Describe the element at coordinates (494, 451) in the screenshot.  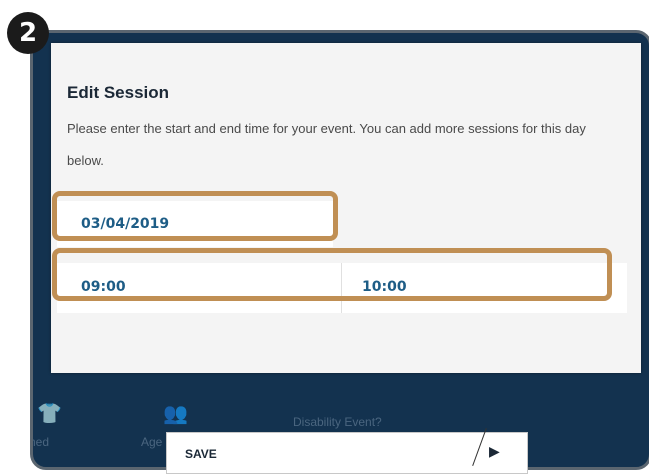
I see `chevron-right-icon: ▶` at that location.